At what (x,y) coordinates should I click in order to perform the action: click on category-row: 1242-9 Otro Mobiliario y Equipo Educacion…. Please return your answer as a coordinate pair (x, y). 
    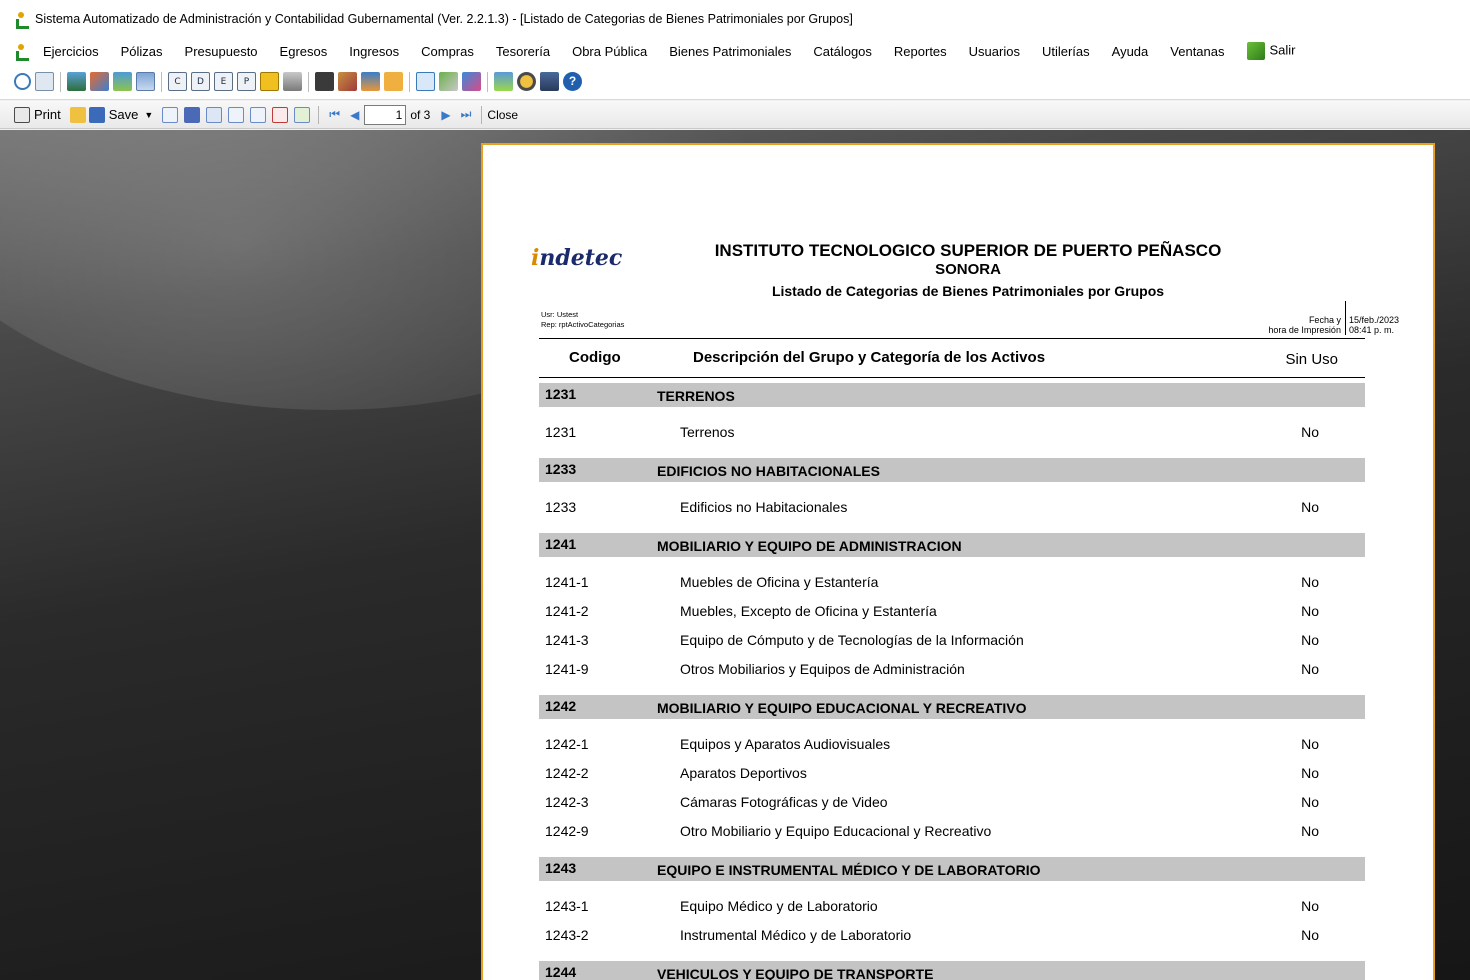
    Looking at the image, I should click on (952, 833).